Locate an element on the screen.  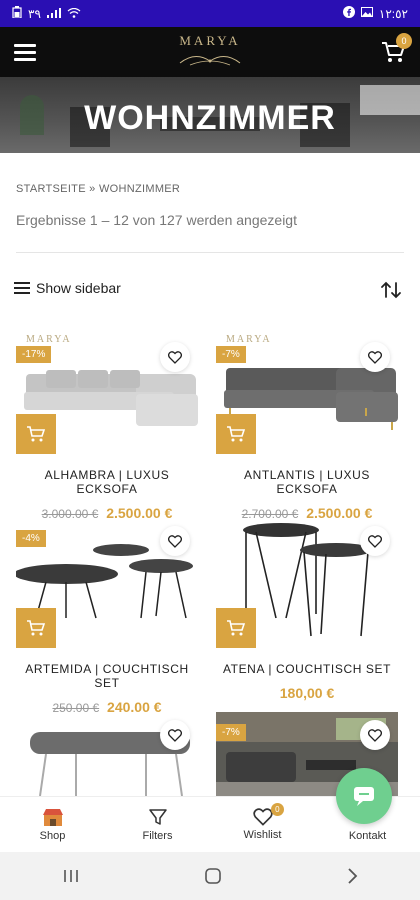
chat-button is located at coordinates (364, 796).